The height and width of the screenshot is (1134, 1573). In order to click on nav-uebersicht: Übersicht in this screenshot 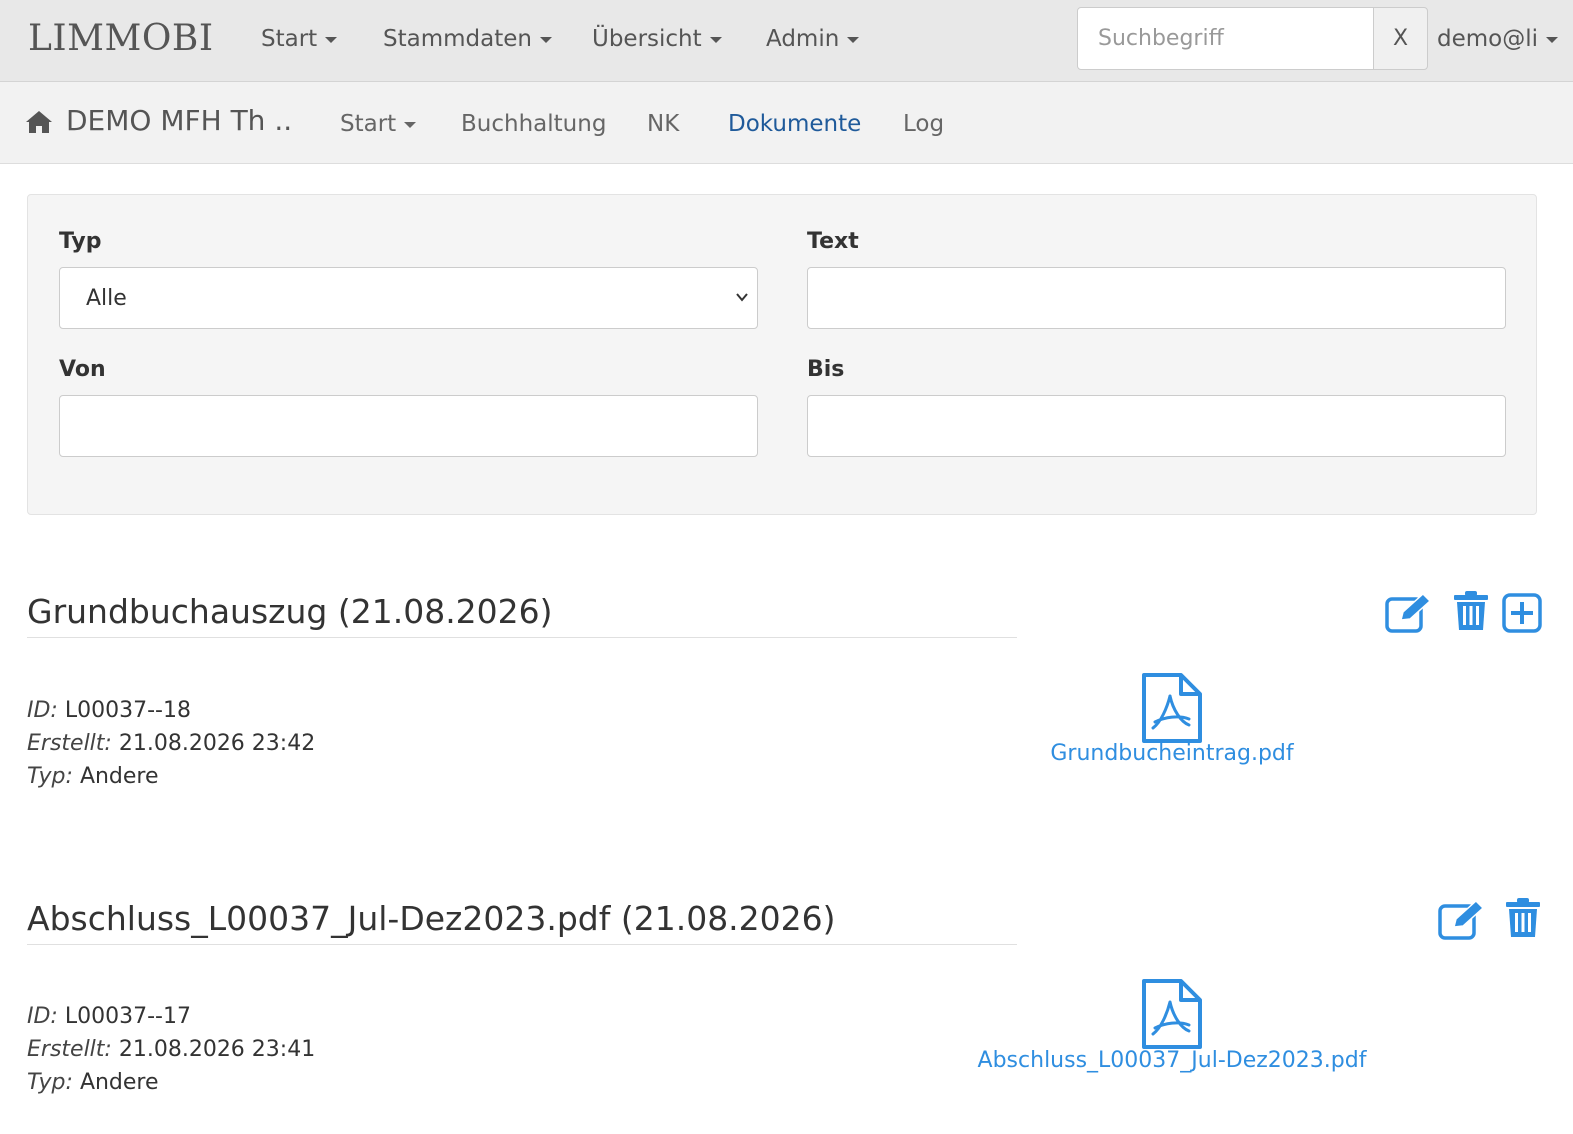, I will do `click(657, 39)`.